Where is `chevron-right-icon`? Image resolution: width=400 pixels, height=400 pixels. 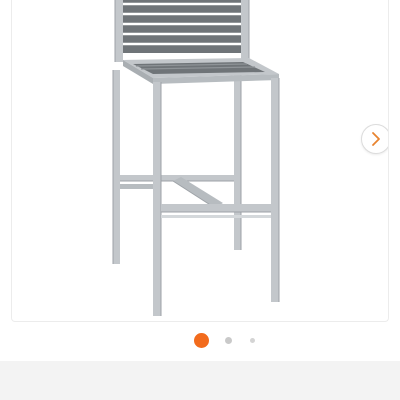
chevron-right-icon is located at coordinates (376, 139).